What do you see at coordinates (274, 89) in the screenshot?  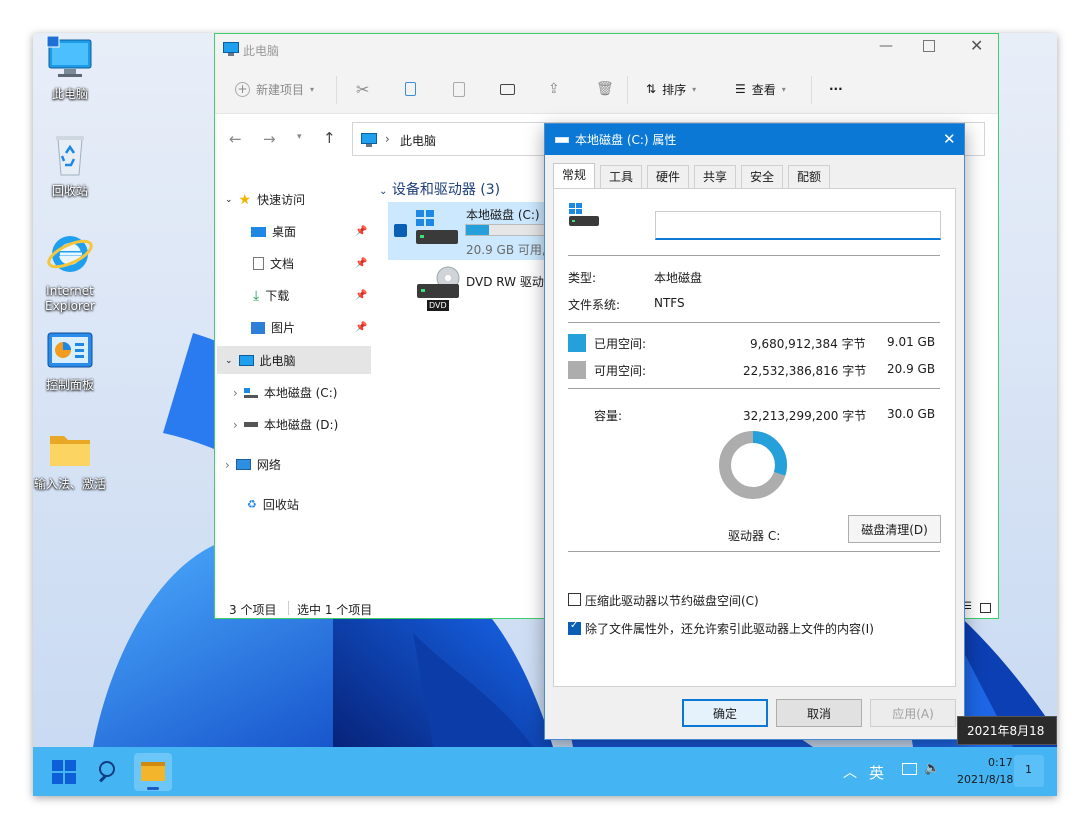 I see `new-item-button: + 新建项目 ▾` at bounding box center [274, 89].